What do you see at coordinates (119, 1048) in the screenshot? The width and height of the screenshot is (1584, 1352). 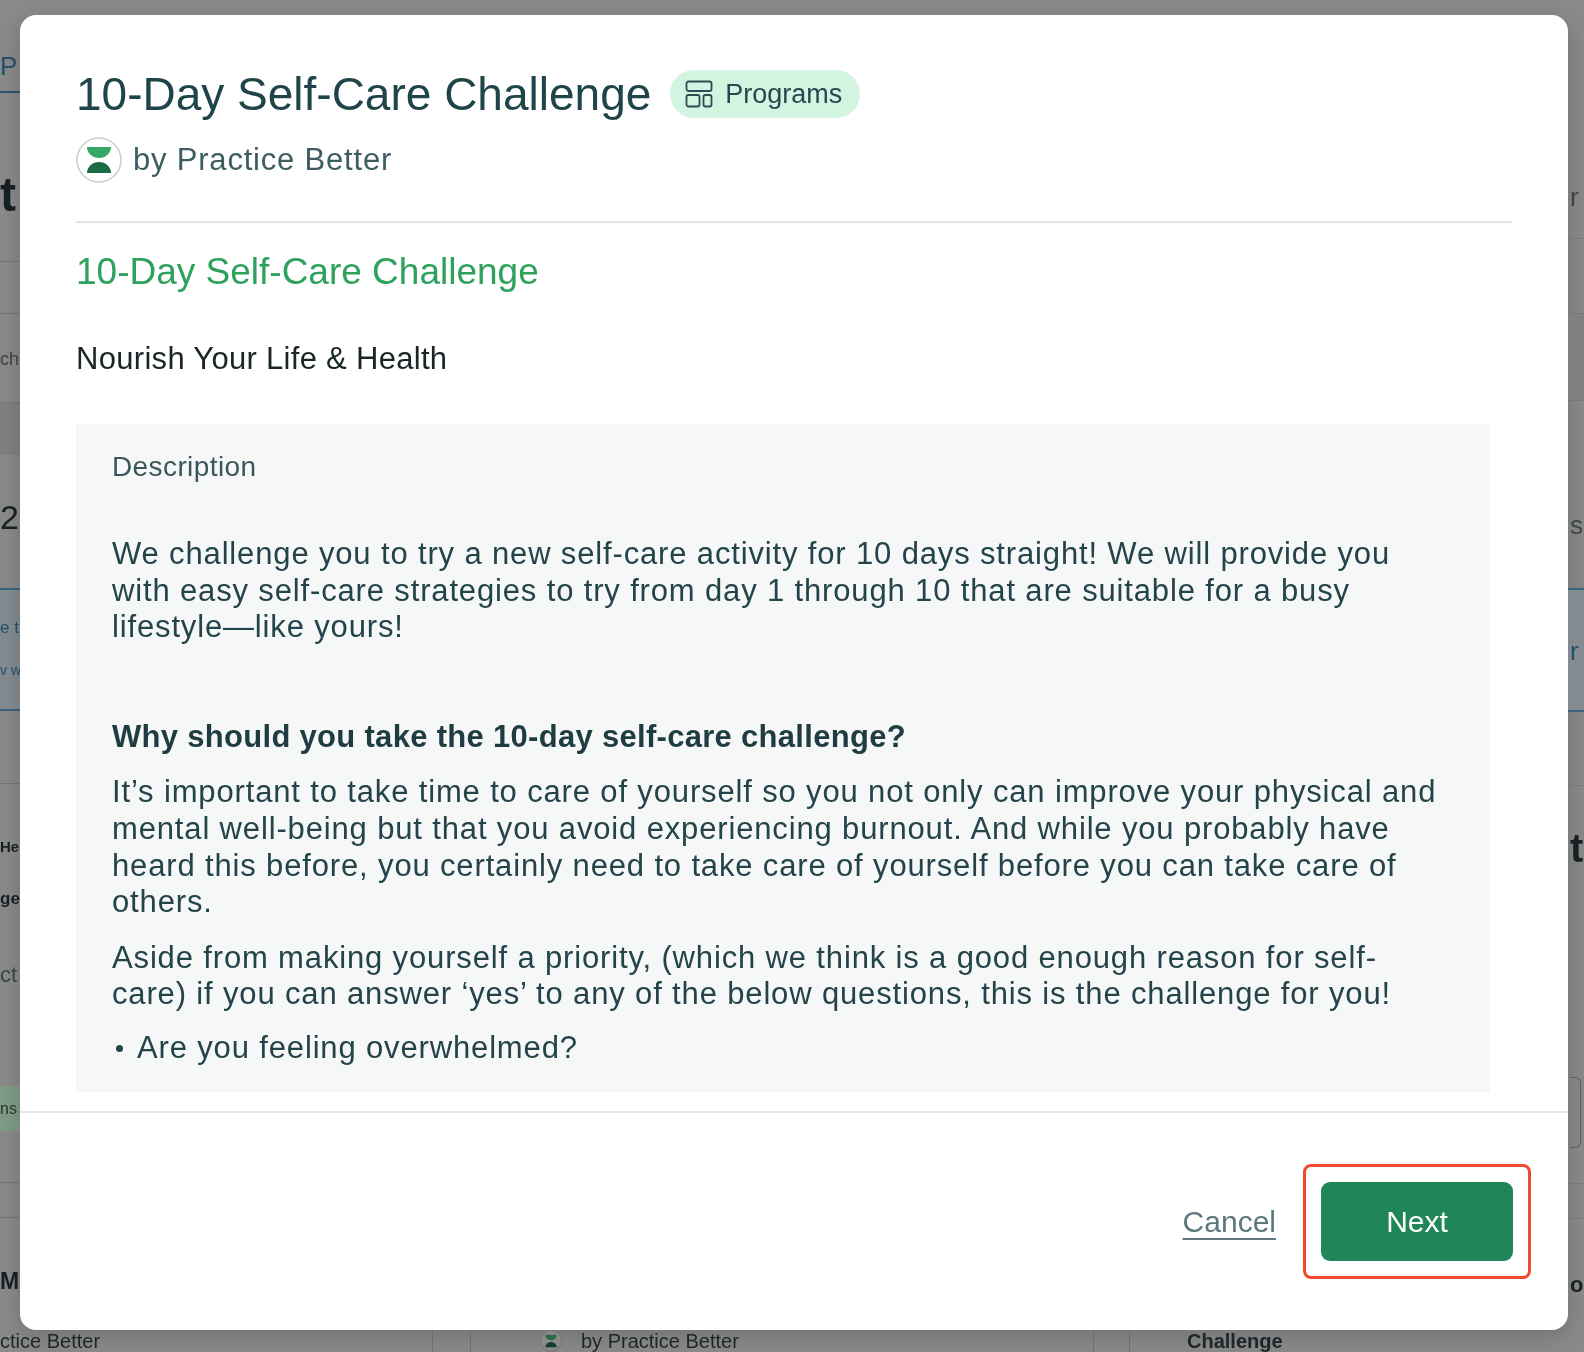 I see `bullet-icon` at bounding box center [119, 1048].